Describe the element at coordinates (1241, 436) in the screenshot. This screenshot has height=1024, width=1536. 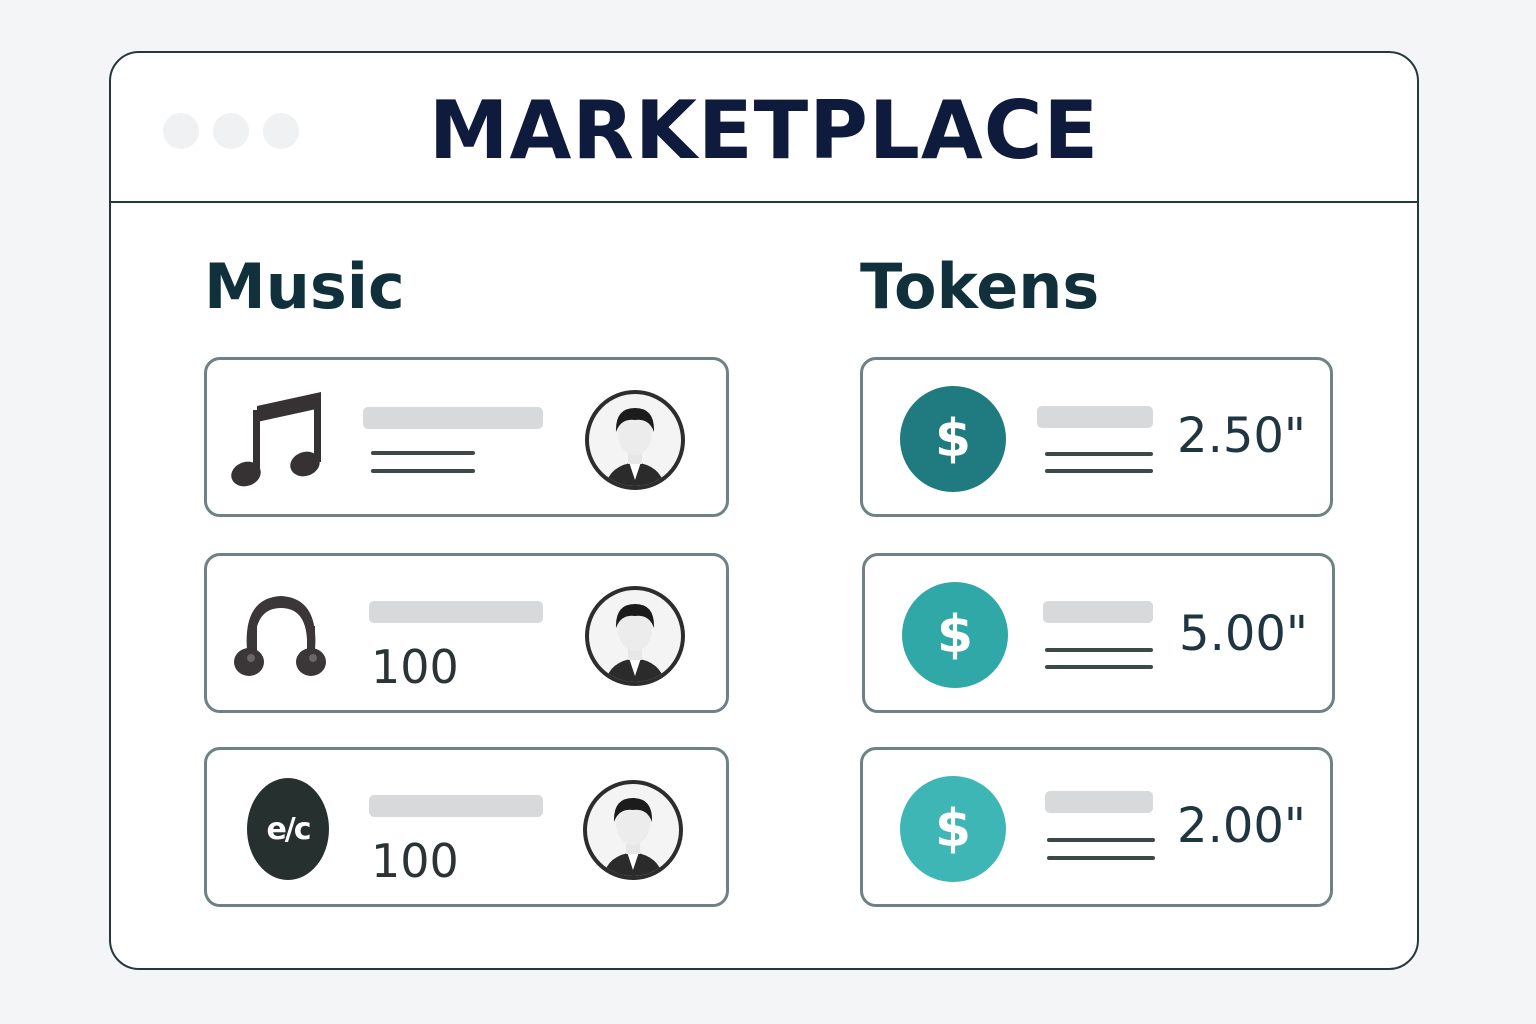
I see `token-price: 2.50"` at that location.